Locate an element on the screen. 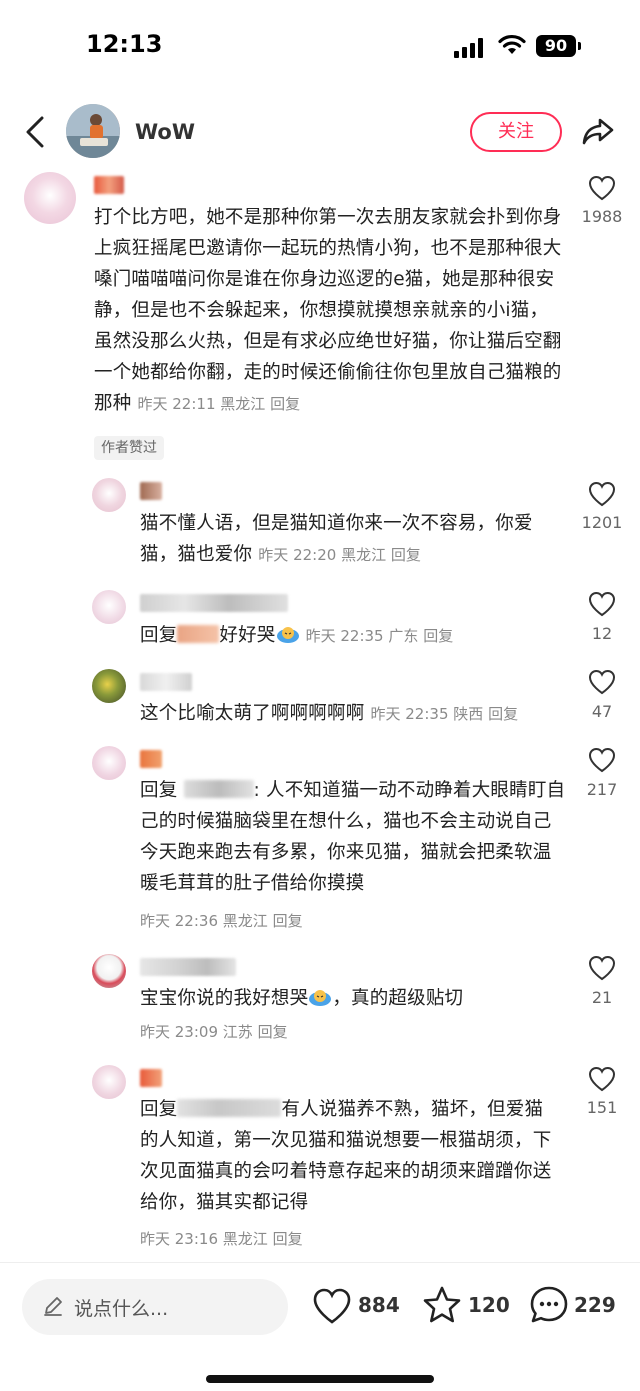  comment-bubble-icon is located at coordinates (549, 1304).